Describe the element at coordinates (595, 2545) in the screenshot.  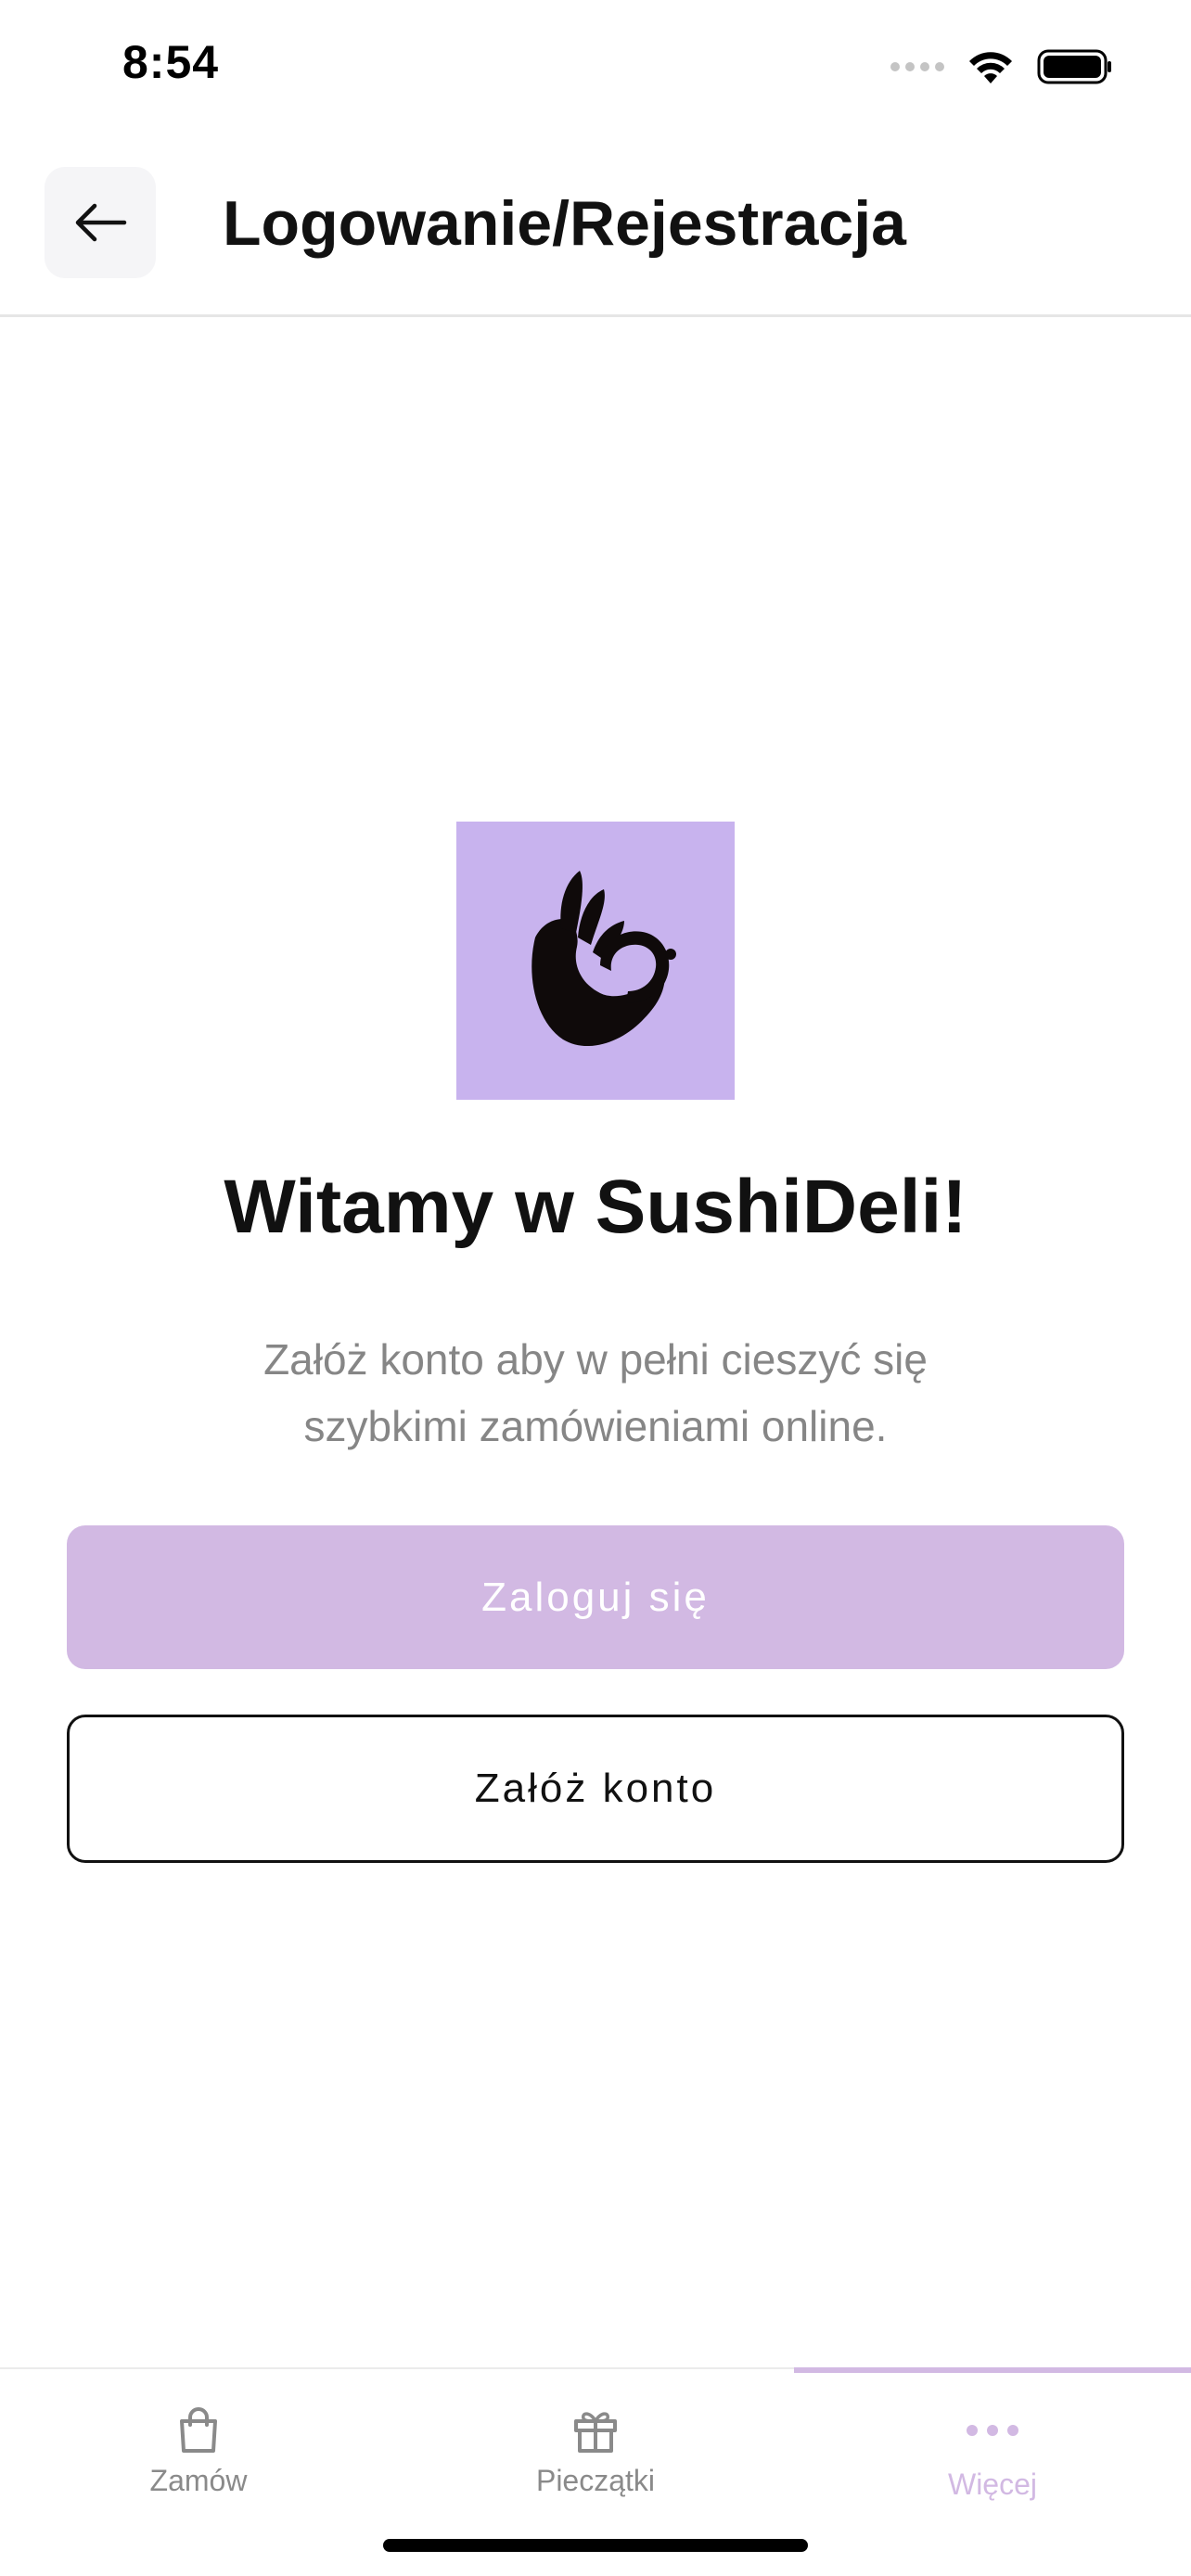
I see `home-indicator` at that location.